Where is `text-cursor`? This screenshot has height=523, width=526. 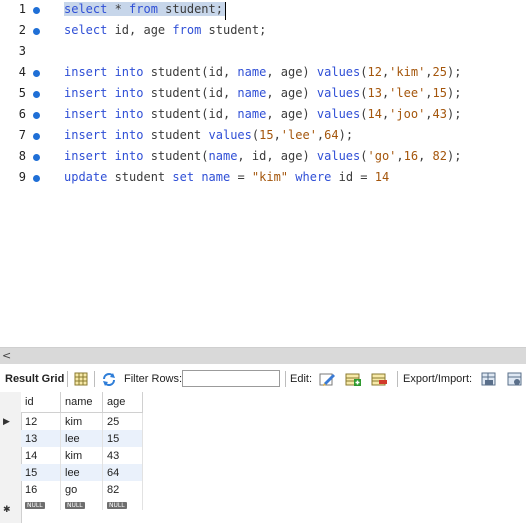
text-cursor is located at coordinates (225, 11).